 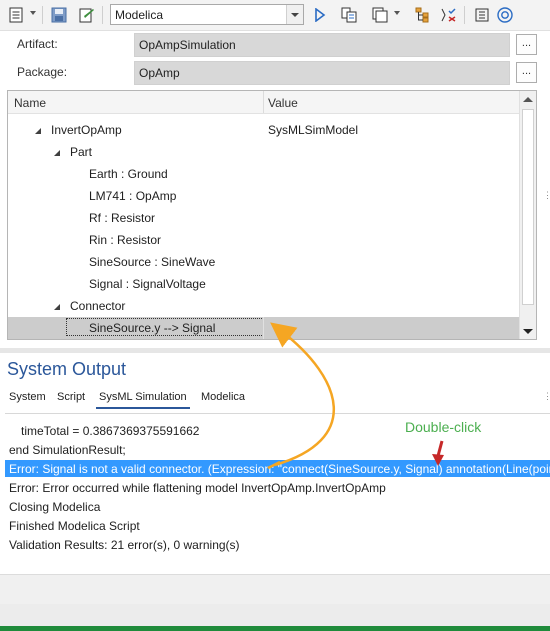 I want to click on toolbar: Modelica, so click(x=275, y=15).